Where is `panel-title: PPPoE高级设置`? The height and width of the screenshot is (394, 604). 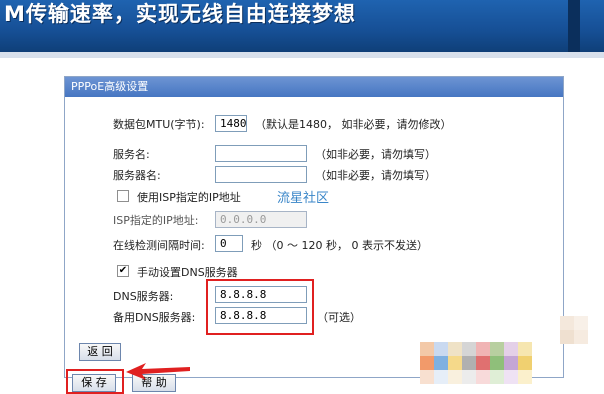 panel-title: PPPoE高级设置 is located at coordinates (314, 87).